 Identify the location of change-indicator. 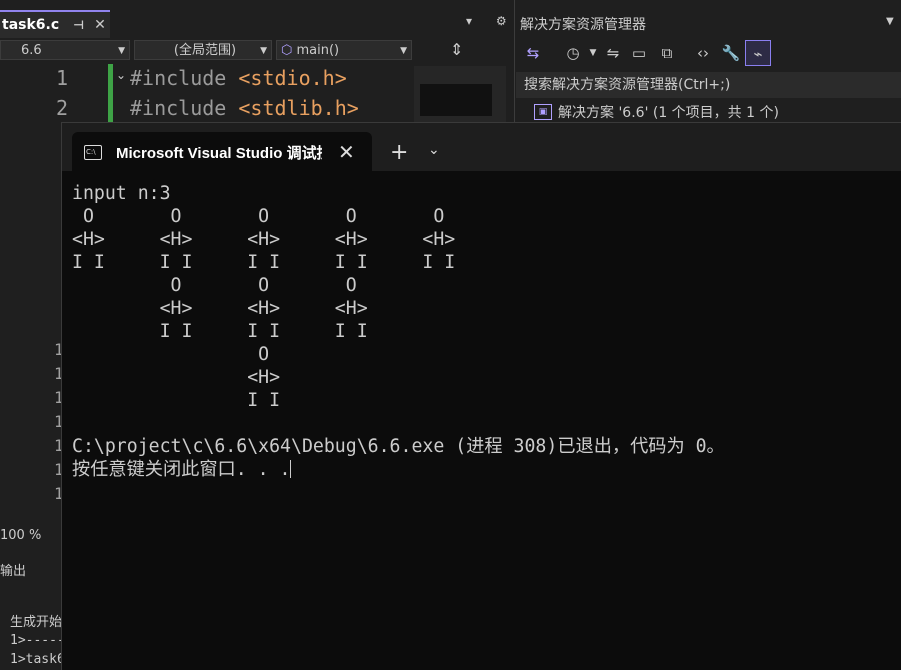
(110, 94).